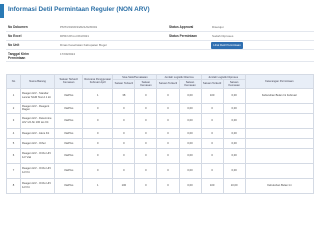 The image size is (320, 240). Describe the element at coordinates (18, 27) in the screenshot. I see `no-dokumen-label: No Dokumen` at that location.